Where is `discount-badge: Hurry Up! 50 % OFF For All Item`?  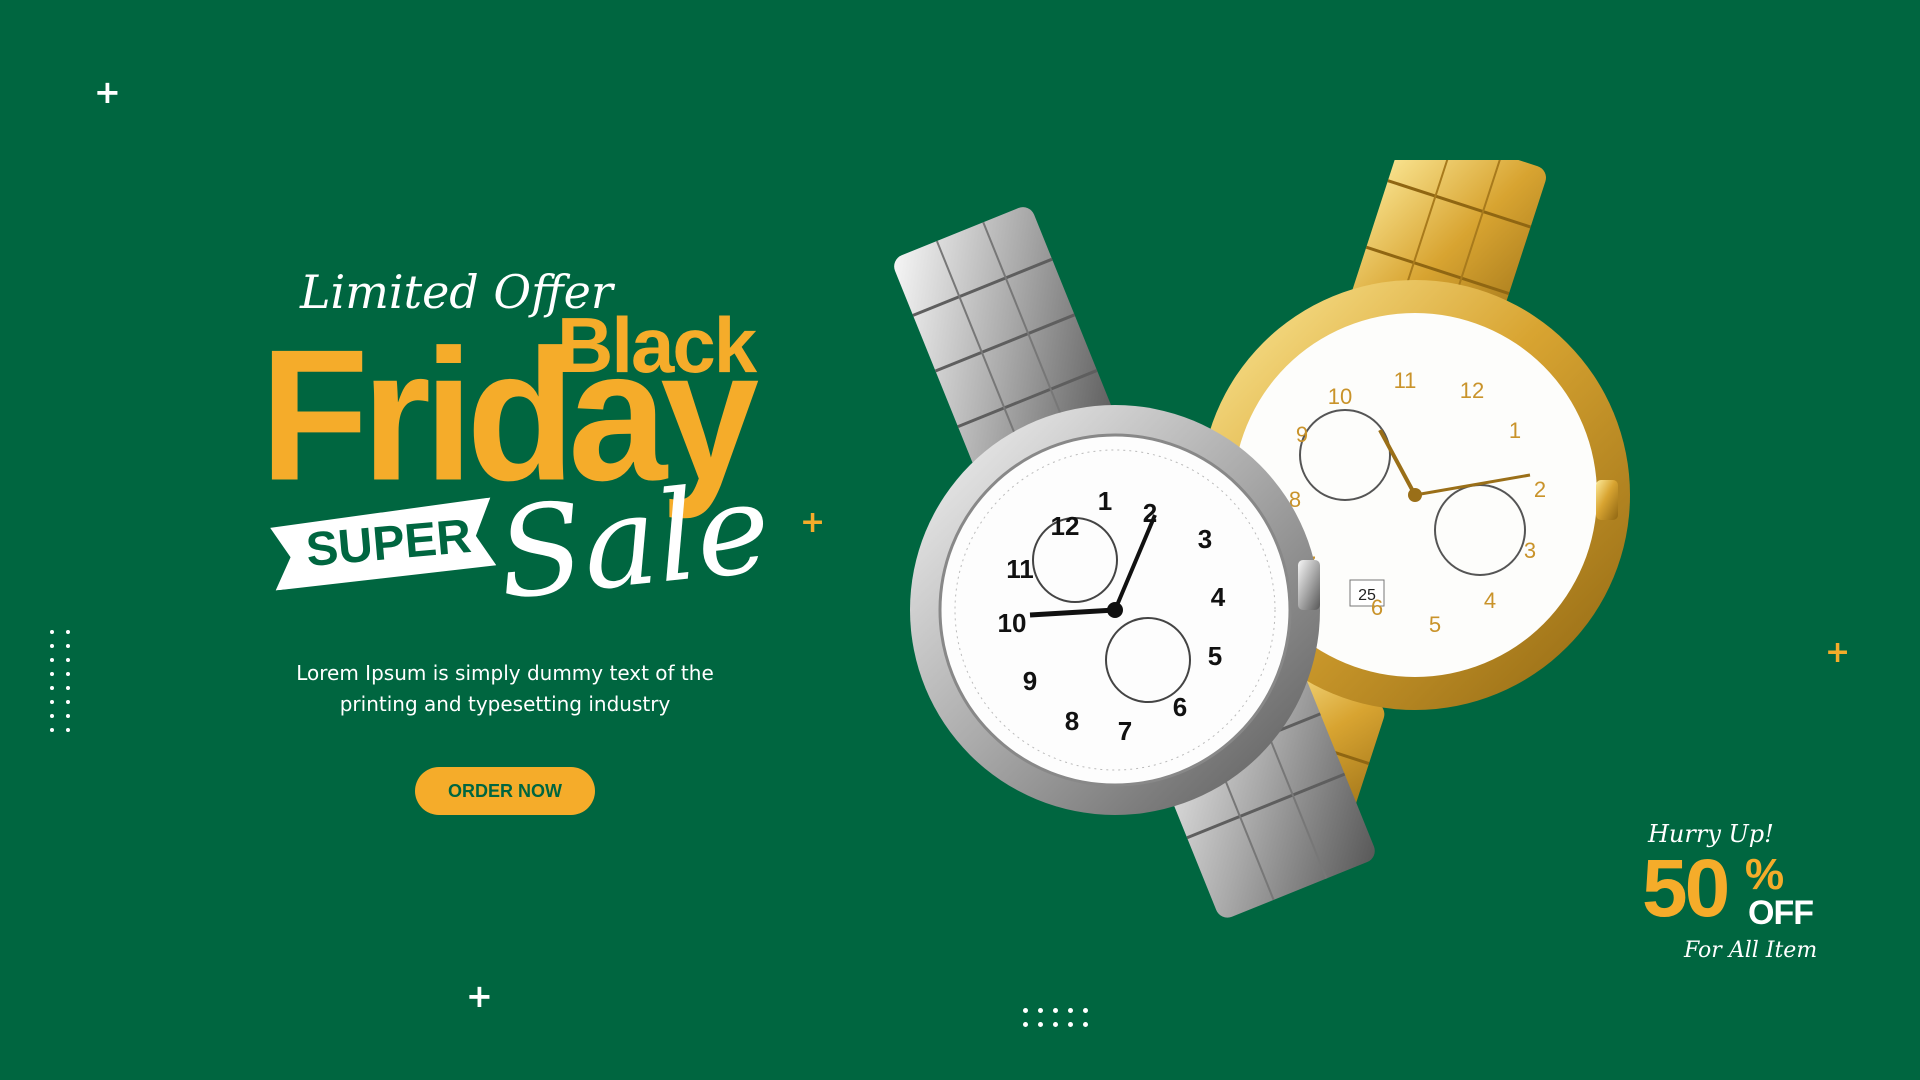 discount-badge: Hurry Up! 50 % OFF For All Item is located at coordinates (1730, 895).